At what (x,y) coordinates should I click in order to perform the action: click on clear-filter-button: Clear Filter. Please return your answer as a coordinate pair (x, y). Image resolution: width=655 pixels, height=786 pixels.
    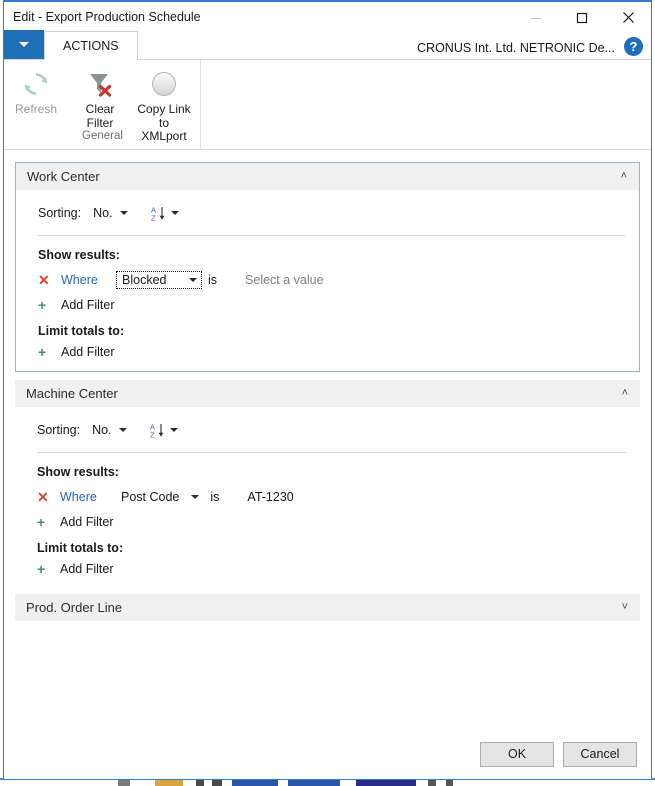
    Looking at the image, I should click on (100, 97).